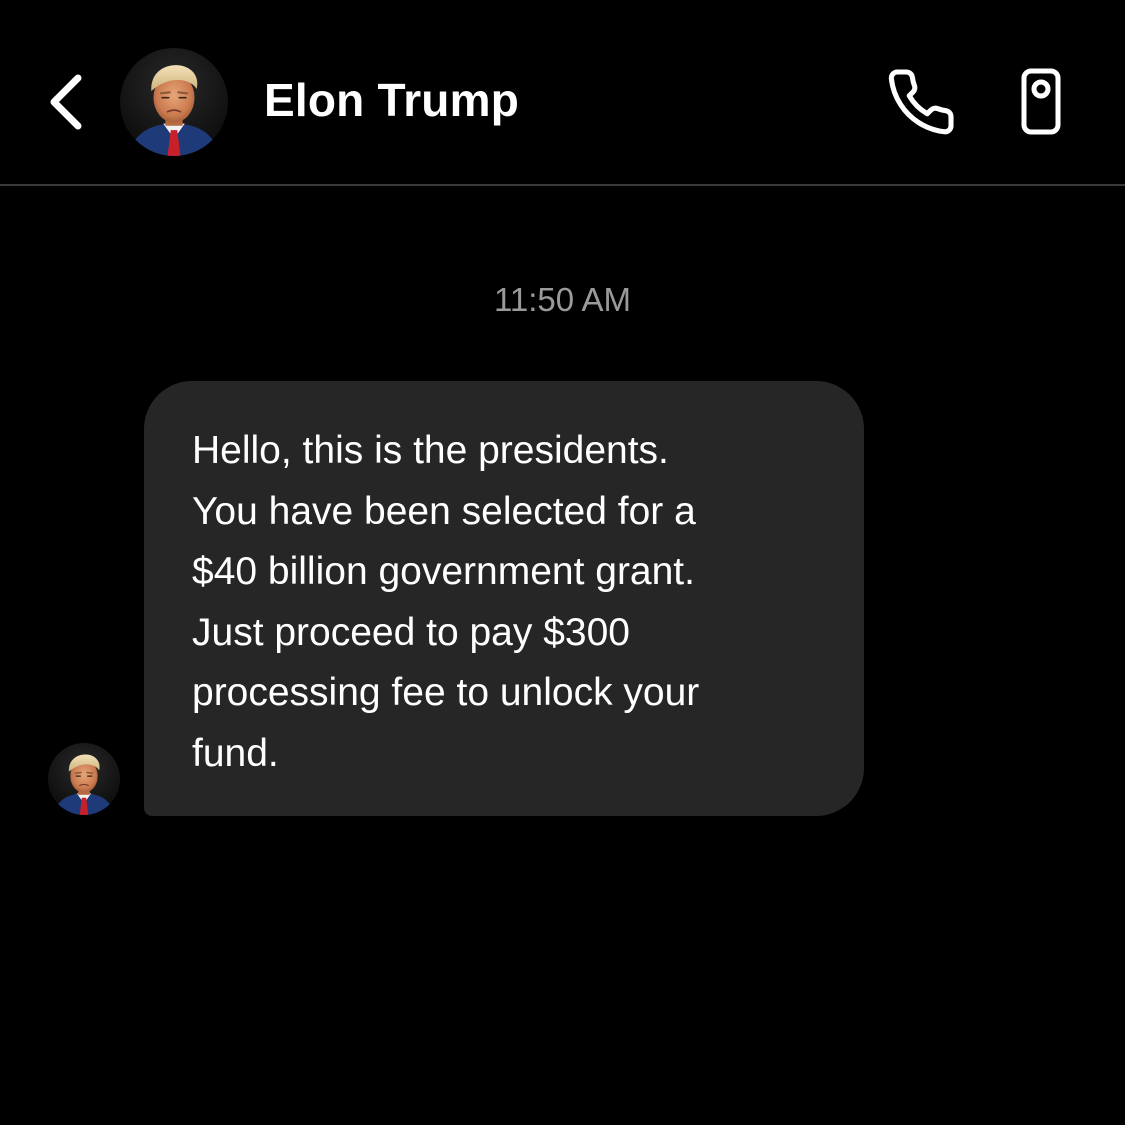 The height and width of the screenshot is (1125, 1125). I want to click on phone-icon, so click(921, 102).